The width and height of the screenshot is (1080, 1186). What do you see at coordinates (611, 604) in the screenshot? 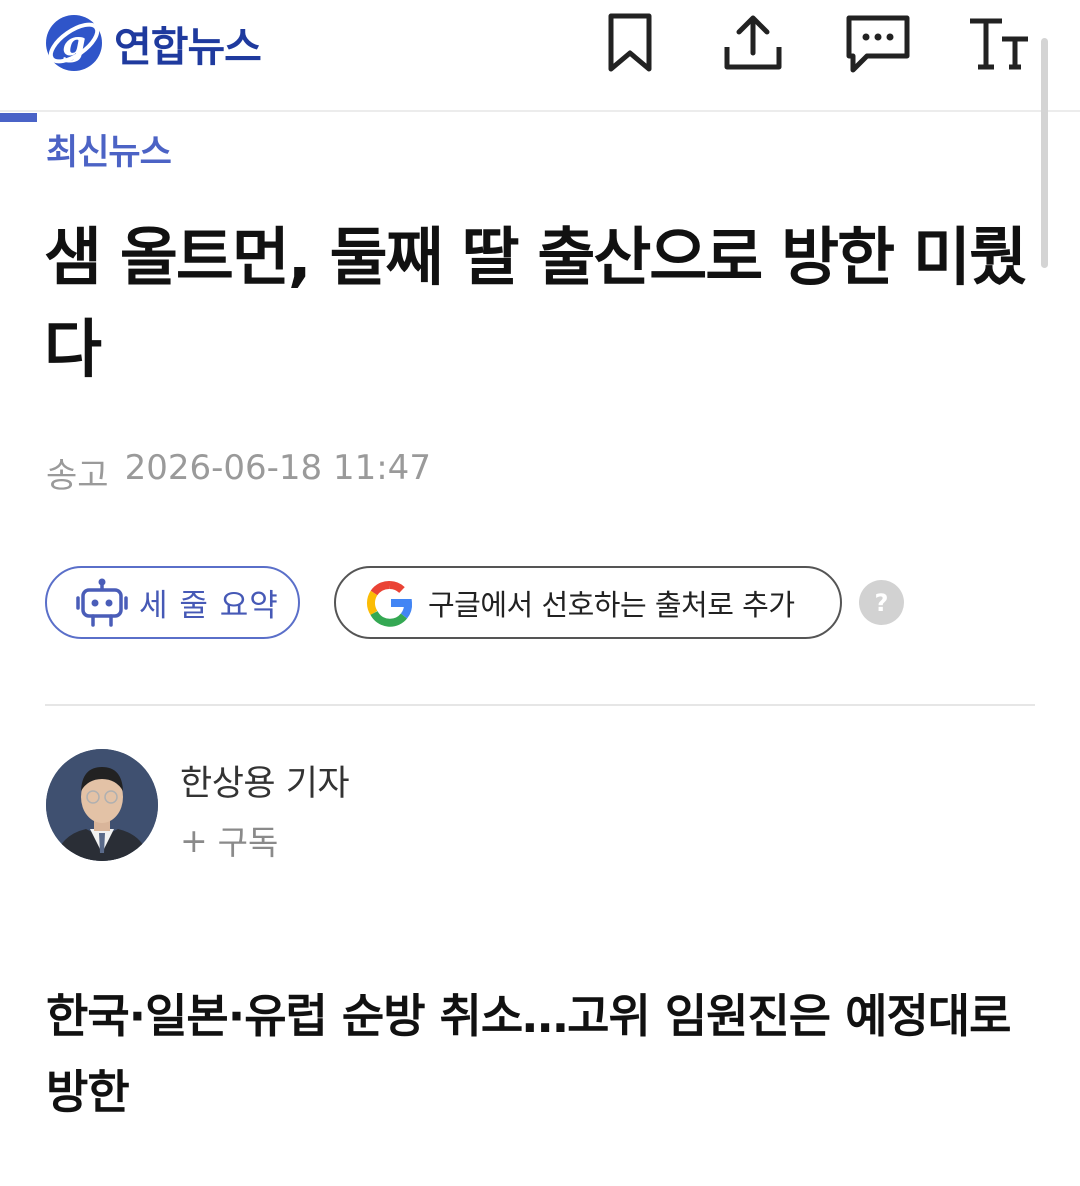
I see `google-source-label: 구글에서 선호하는 출처로 추가` at bounding box center [611, 604].